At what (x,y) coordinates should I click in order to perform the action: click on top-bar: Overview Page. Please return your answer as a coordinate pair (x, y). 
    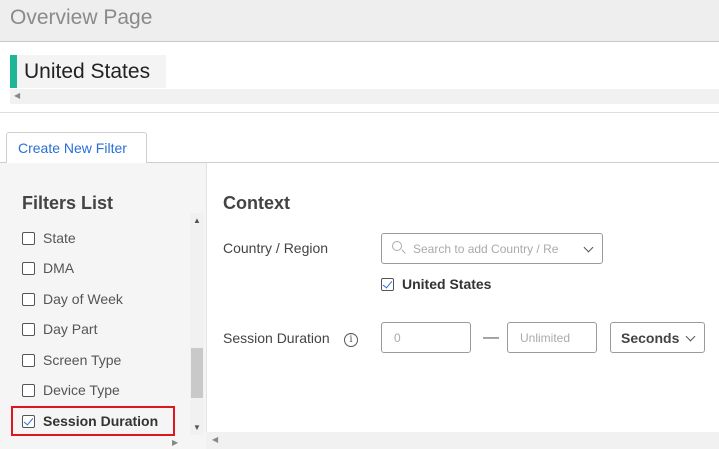
    Looking at the image, I should click on (359, 21).